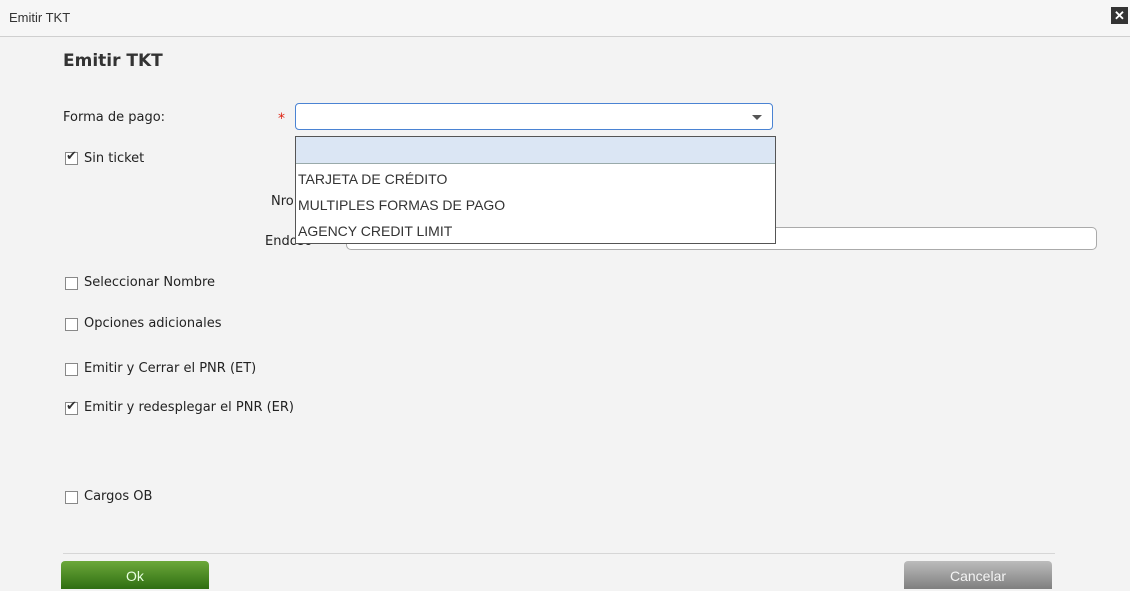 Image resolution: width=1130 pixels, height=591 pixels. I want to click on emitir-cerrar-label: Emitir y Cerrar el PNR (ET), so click(170, 368).